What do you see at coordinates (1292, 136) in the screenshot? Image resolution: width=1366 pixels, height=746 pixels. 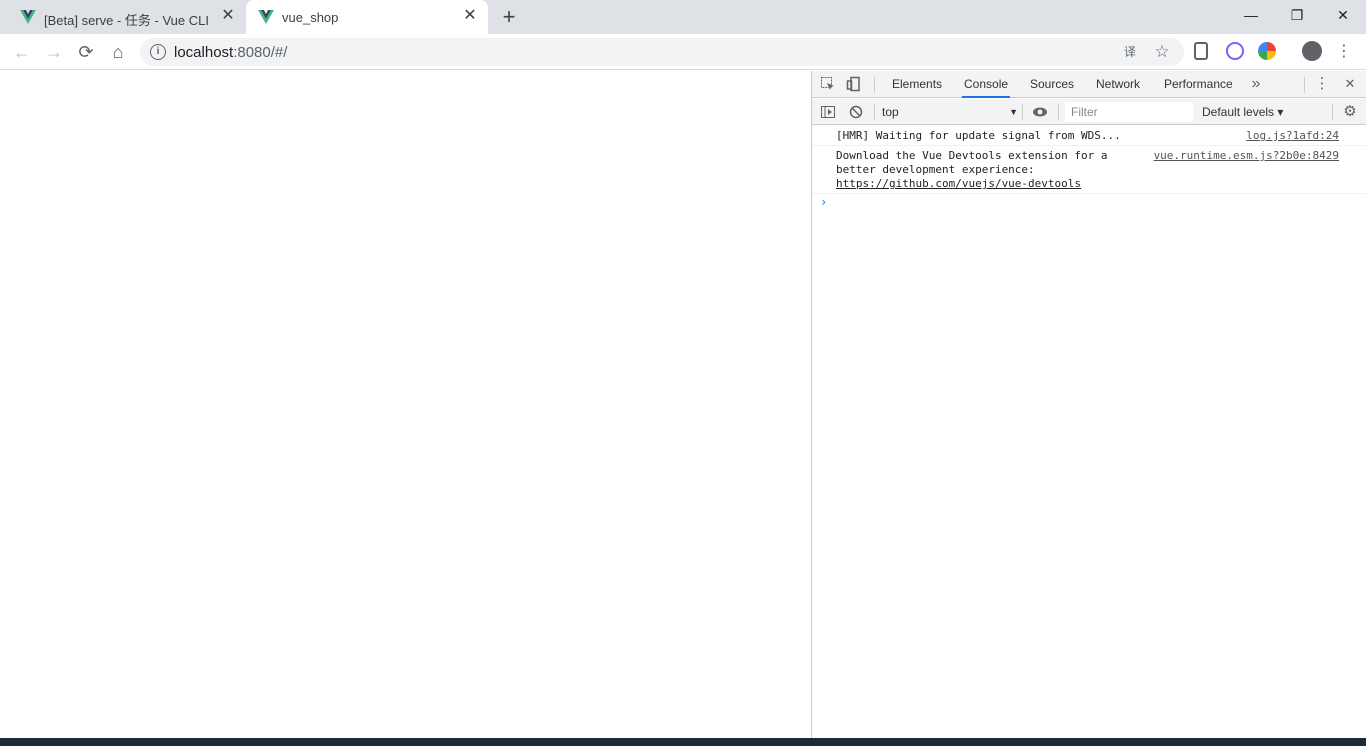 I see `message-source-link: log.js?1afd:24` at bounding box center [1292, 136].